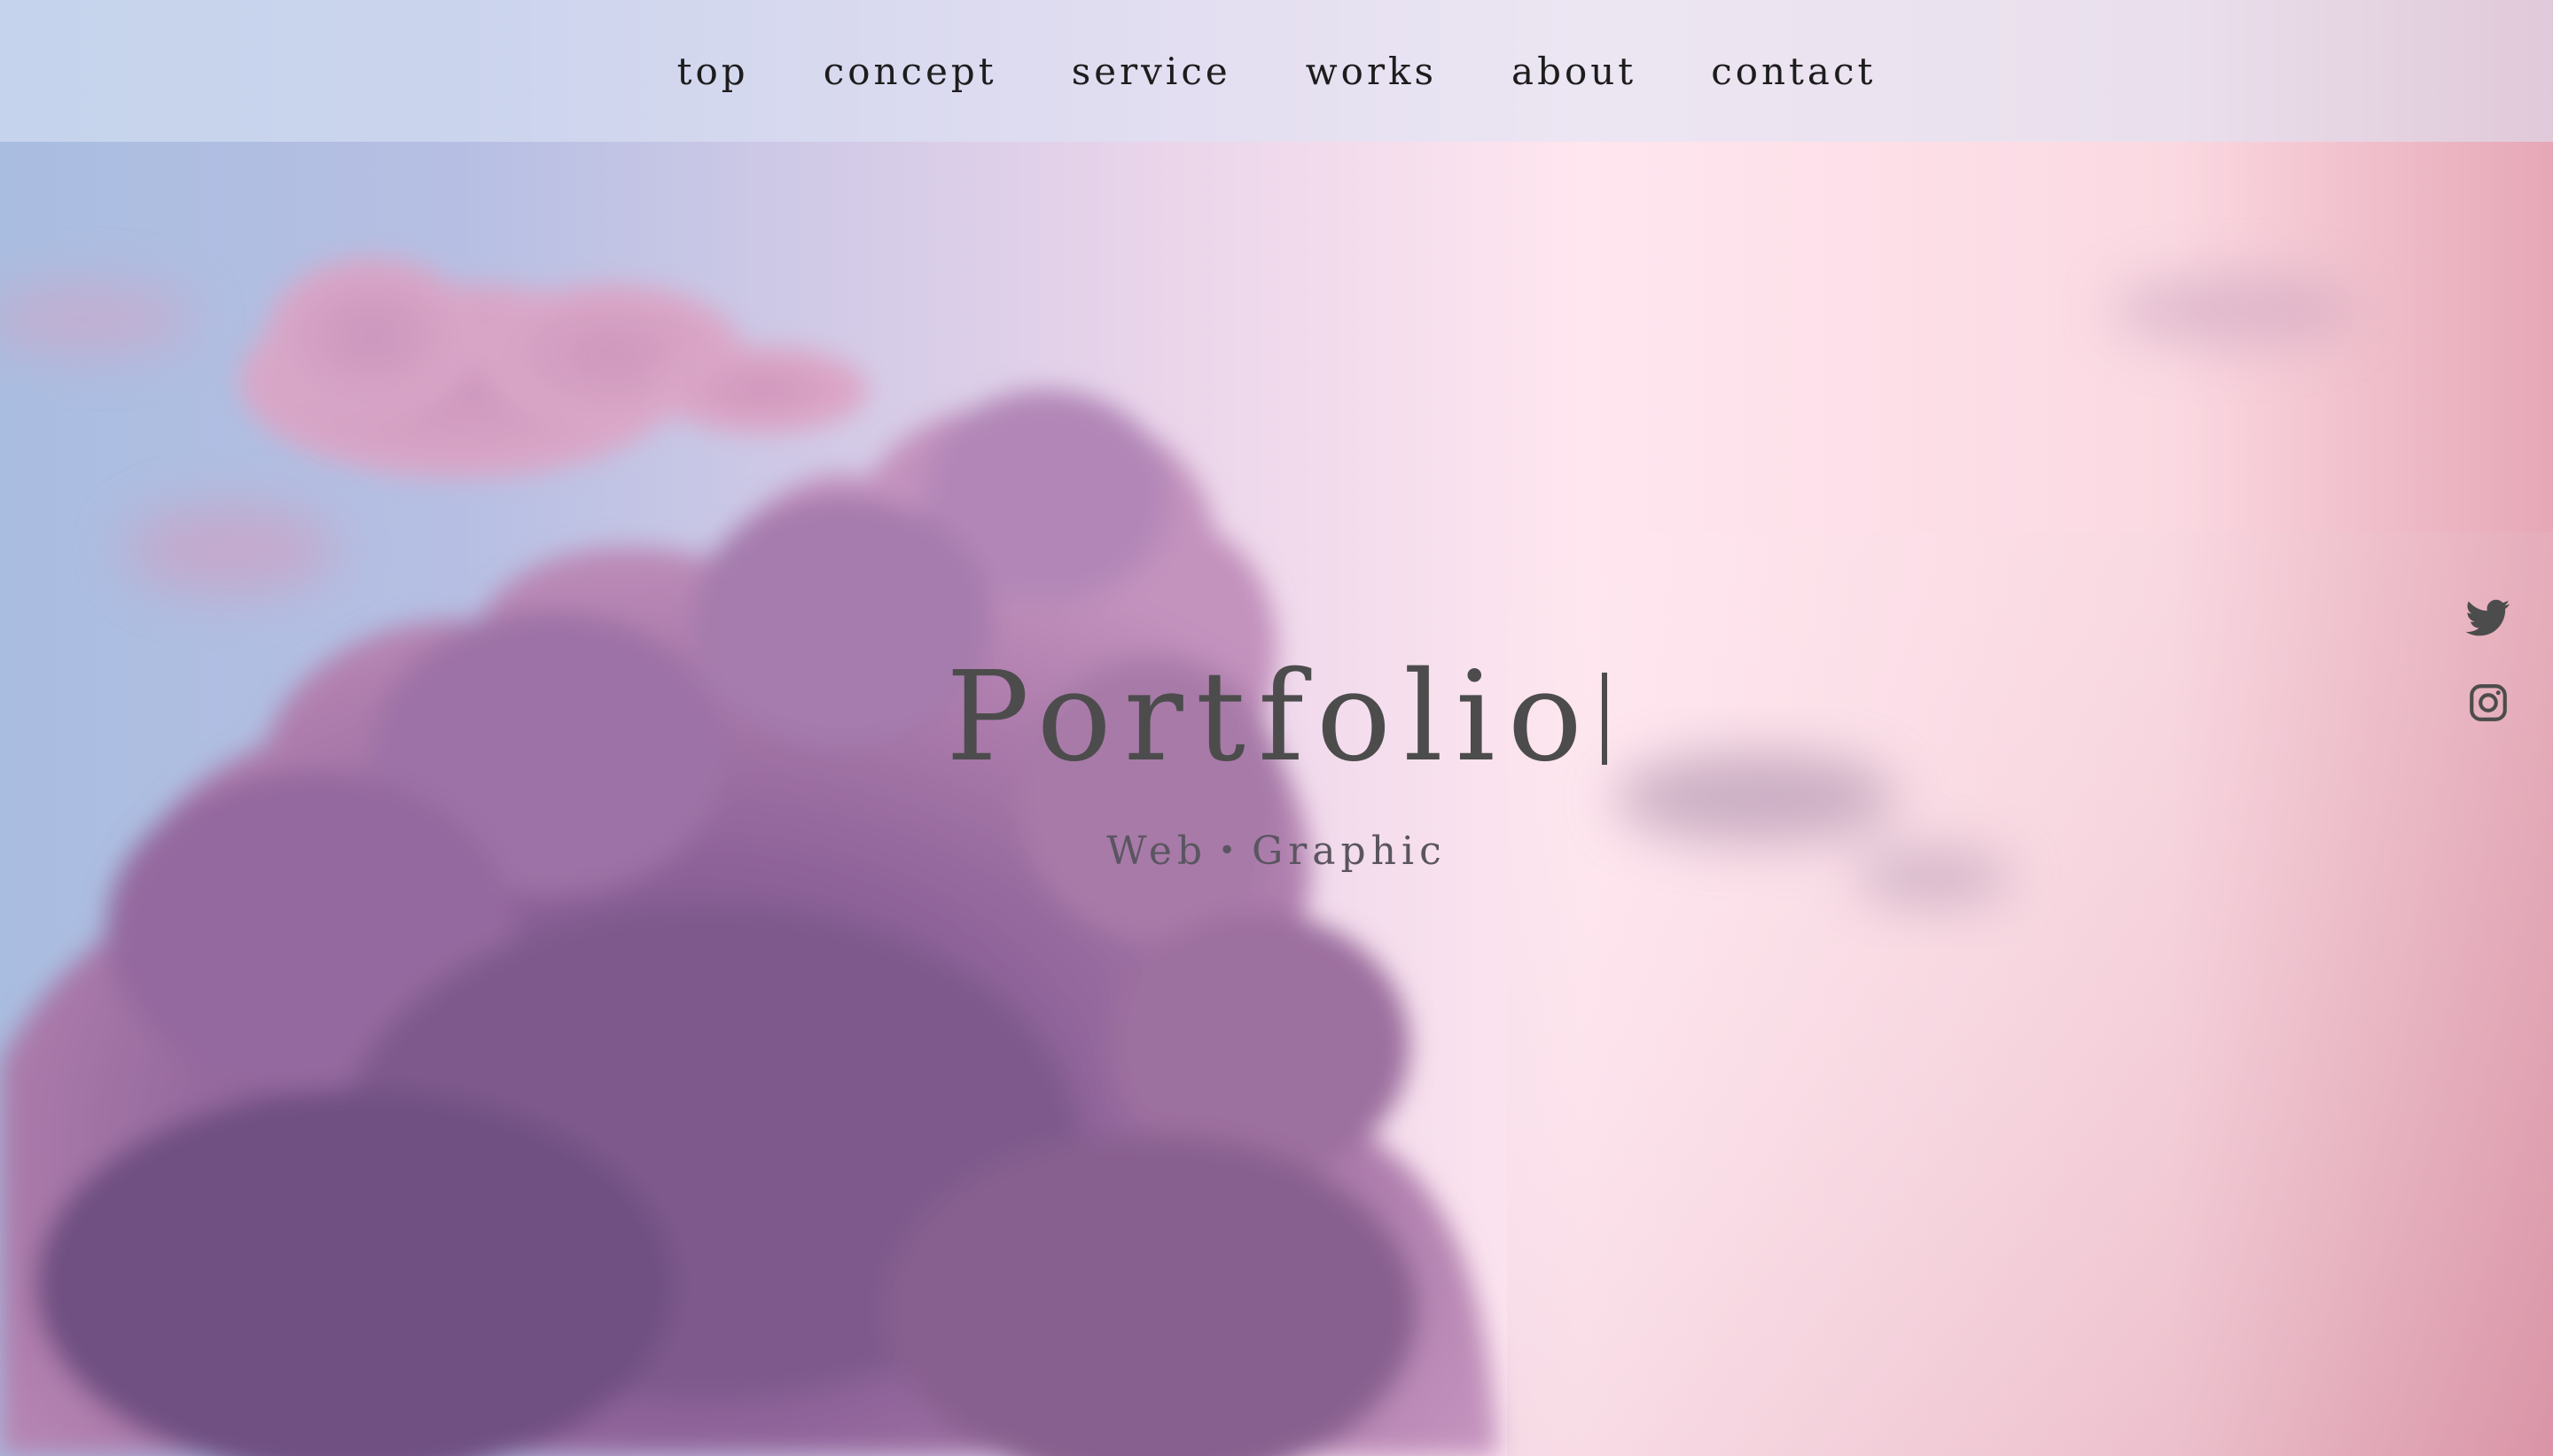  Describe the element at coordinates (713, 71) in the screenshot. I see `nav-item-top: top` at that location.